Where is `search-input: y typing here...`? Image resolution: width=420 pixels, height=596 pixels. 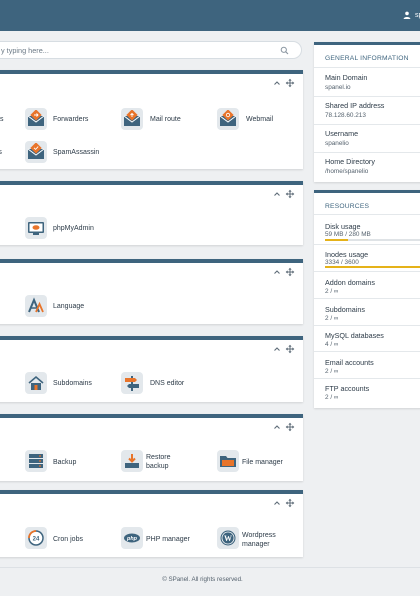 search-input: y typing here... is located at coordinates (151, 50).